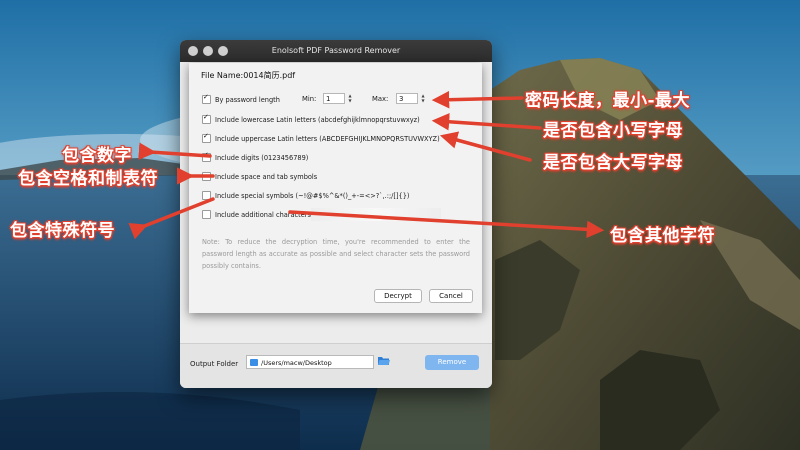  I want to click on annotation-other: 包含其他字符, so click(662, 236).